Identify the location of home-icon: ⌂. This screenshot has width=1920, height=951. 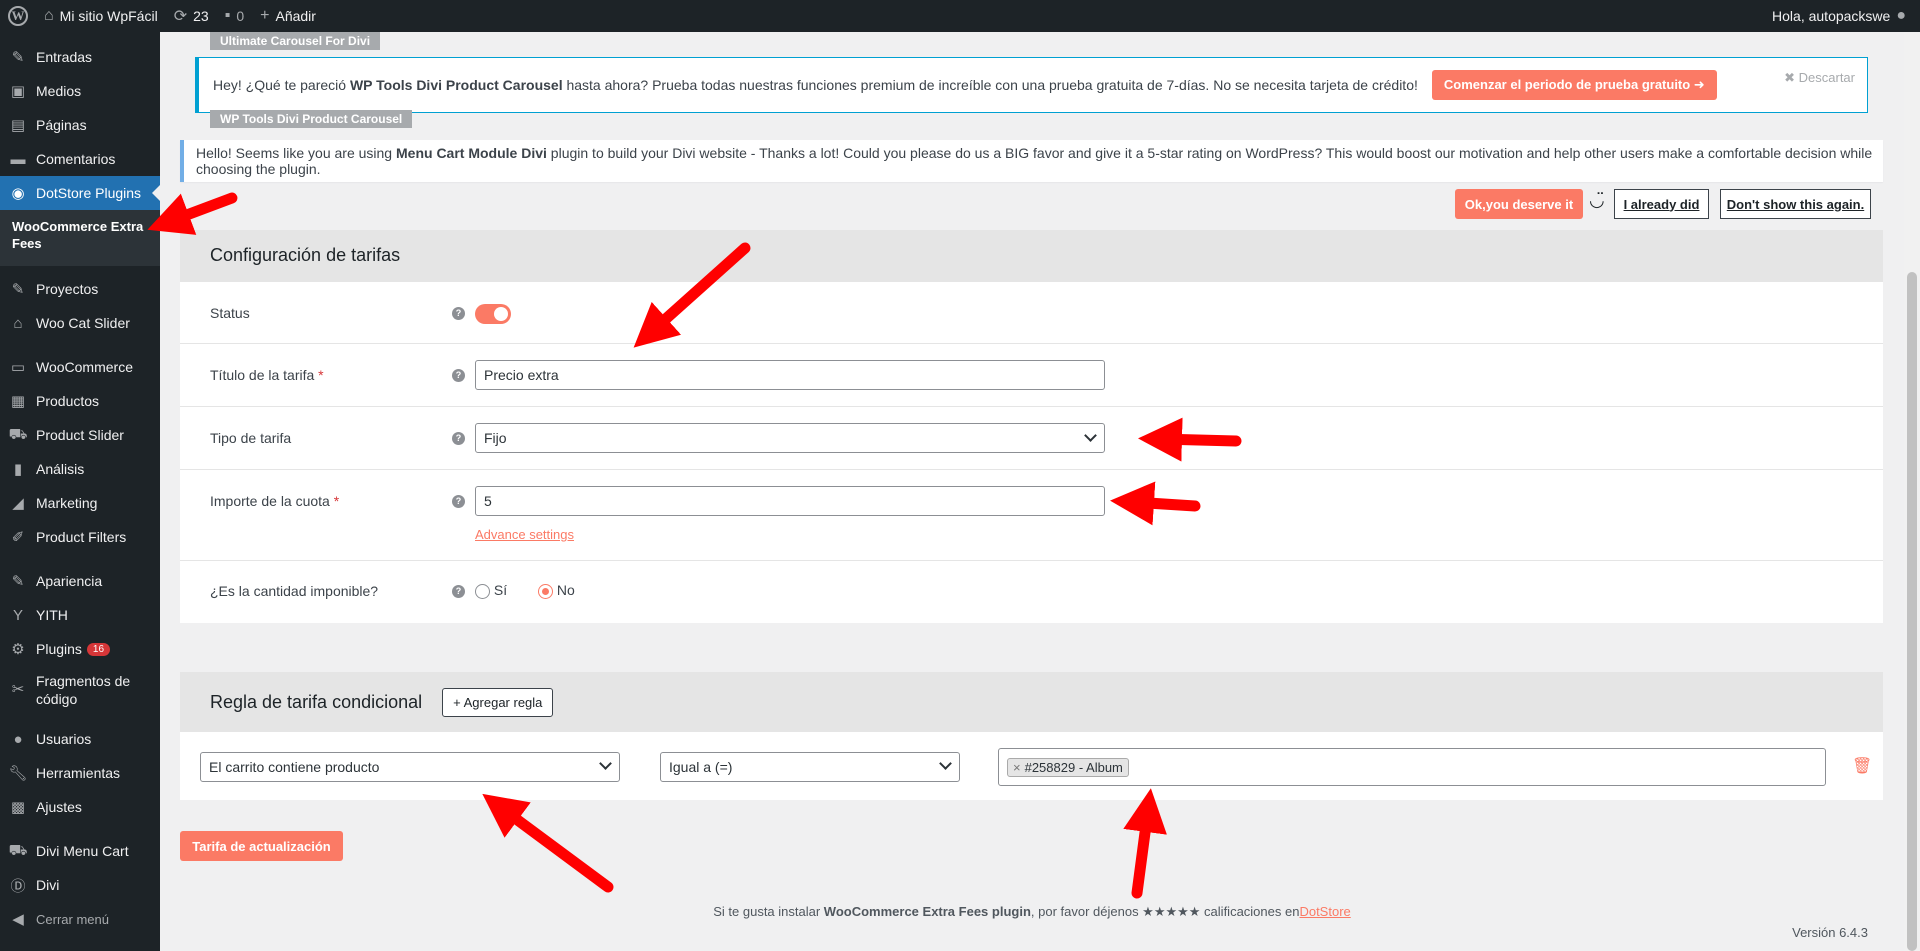
(49, 15).